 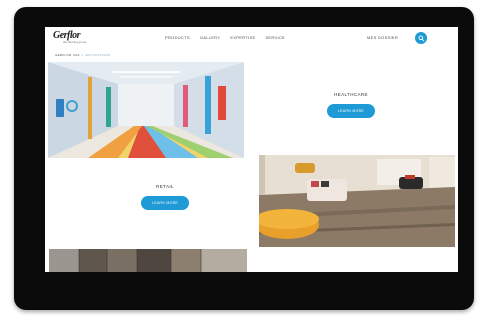 I want to click on retail-learn-more-button: LEARN MORE, so click(x=165, y=203).